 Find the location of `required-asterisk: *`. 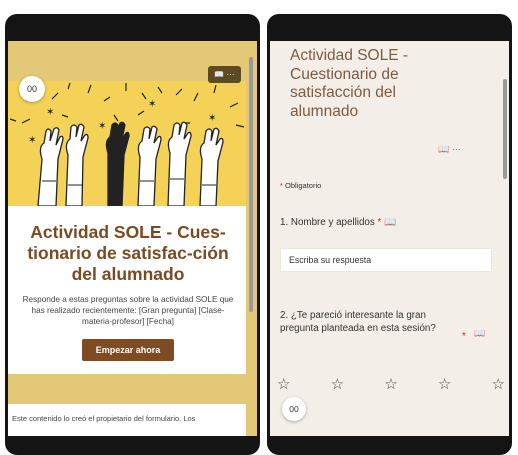

required-asterisk: * is located at coordinates (281, 185).